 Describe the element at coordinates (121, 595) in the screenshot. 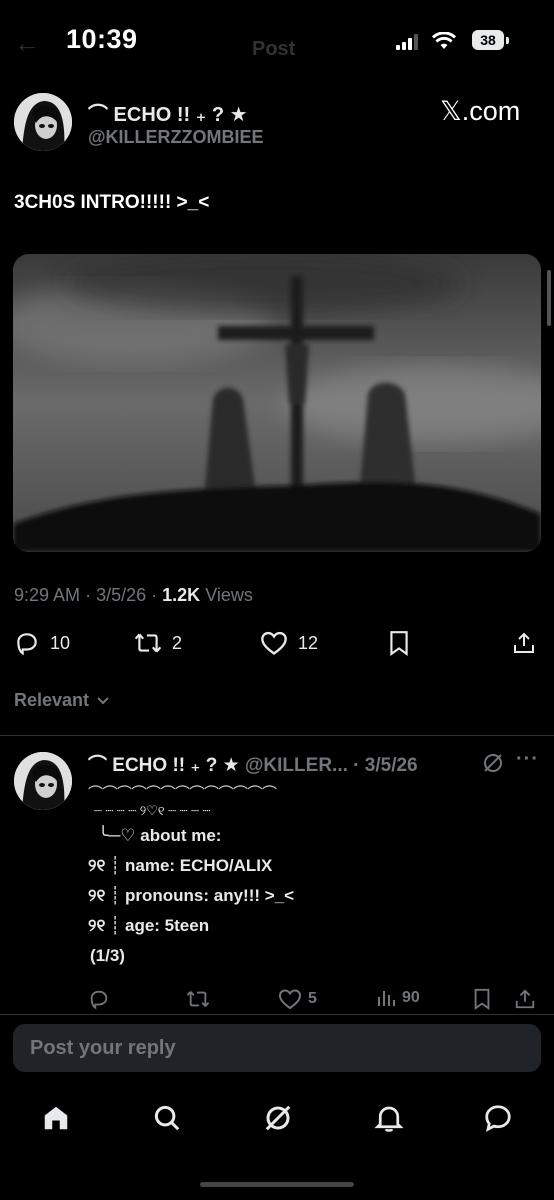

I see `post-date: 3/5/26` at that location.